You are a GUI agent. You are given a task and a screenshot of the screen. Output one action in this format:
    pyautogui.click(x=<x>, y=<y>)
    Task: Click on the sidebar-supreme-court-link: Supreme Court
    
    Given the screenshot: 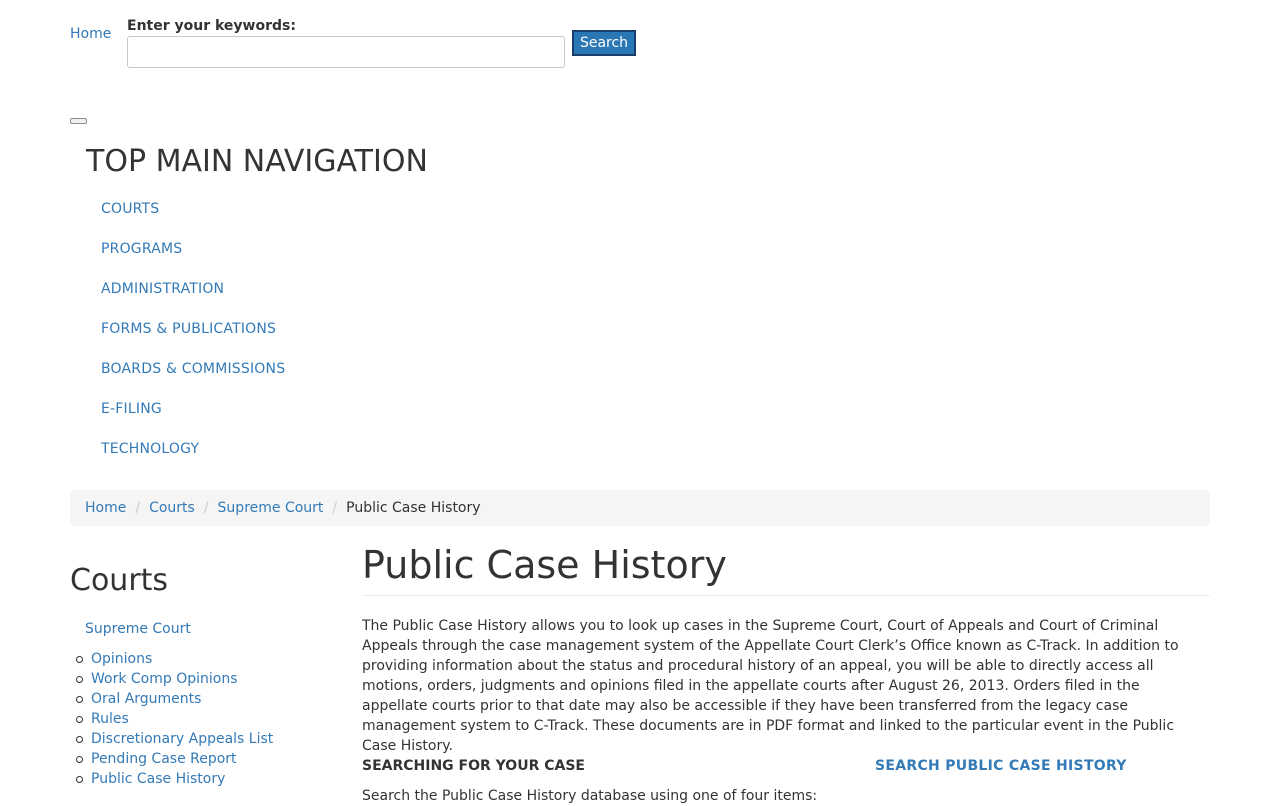 What is the action you would take?
    pyautogui.click(x=138, y=629)
    